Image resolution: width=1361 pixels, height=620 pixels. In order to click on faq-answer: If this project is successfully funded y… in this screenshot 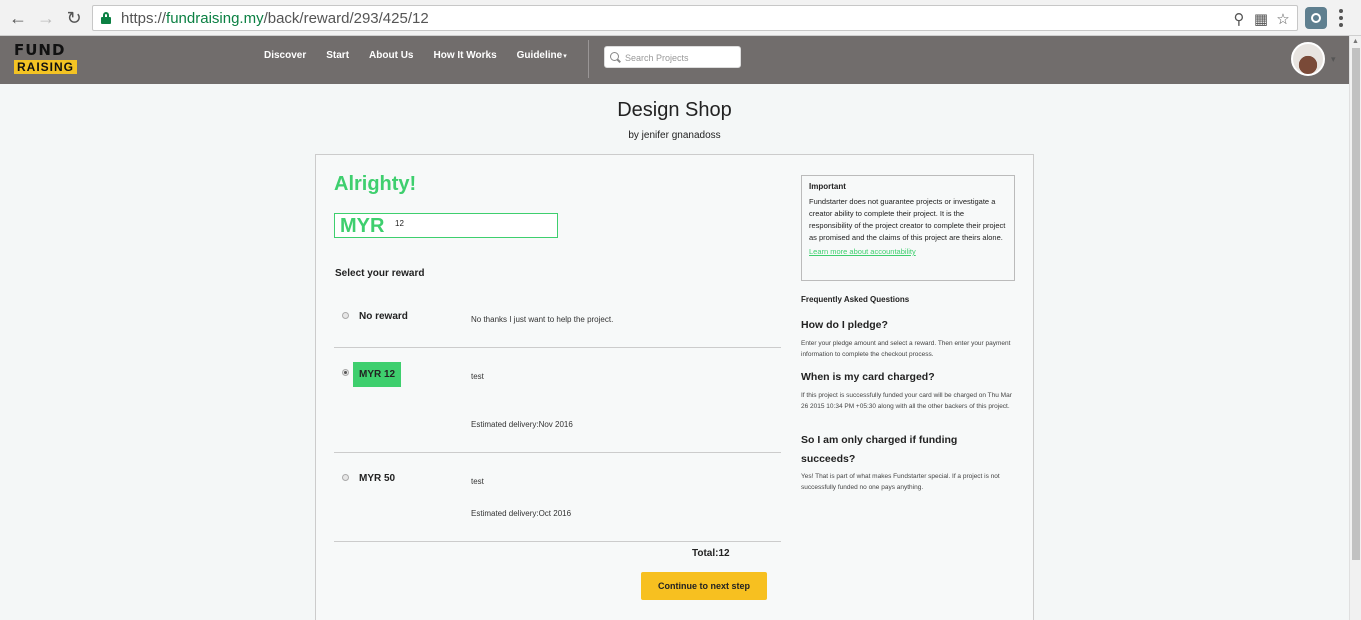, I will do `click(906, 401)`.